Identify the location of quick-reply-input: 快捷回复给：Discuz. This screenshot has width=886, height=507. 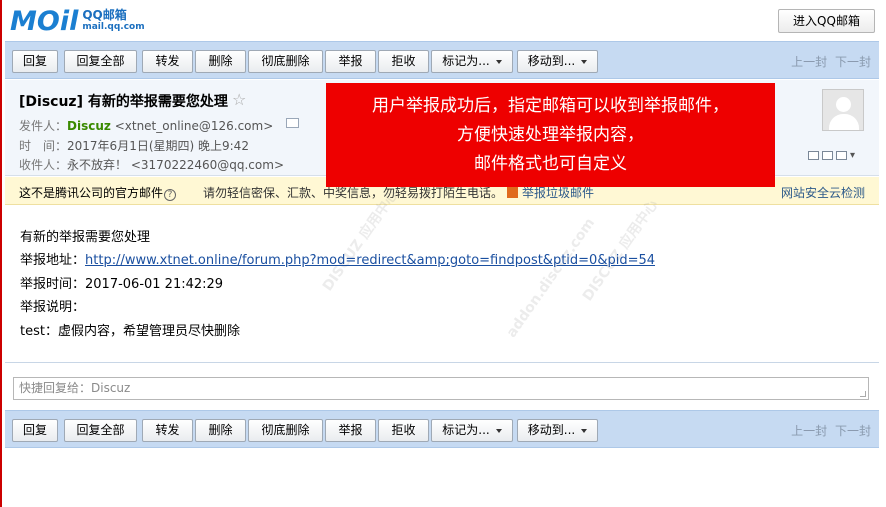
(441, 388).